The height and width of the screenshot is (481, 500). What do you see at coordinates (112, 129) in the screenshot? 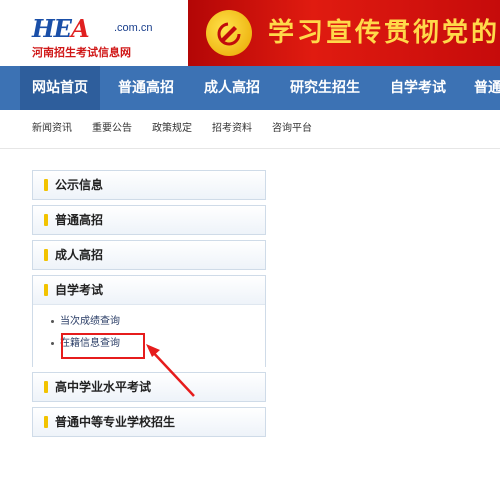
I see `sub-nav-announcements: 重要公告` at bounding box center [112, 129].